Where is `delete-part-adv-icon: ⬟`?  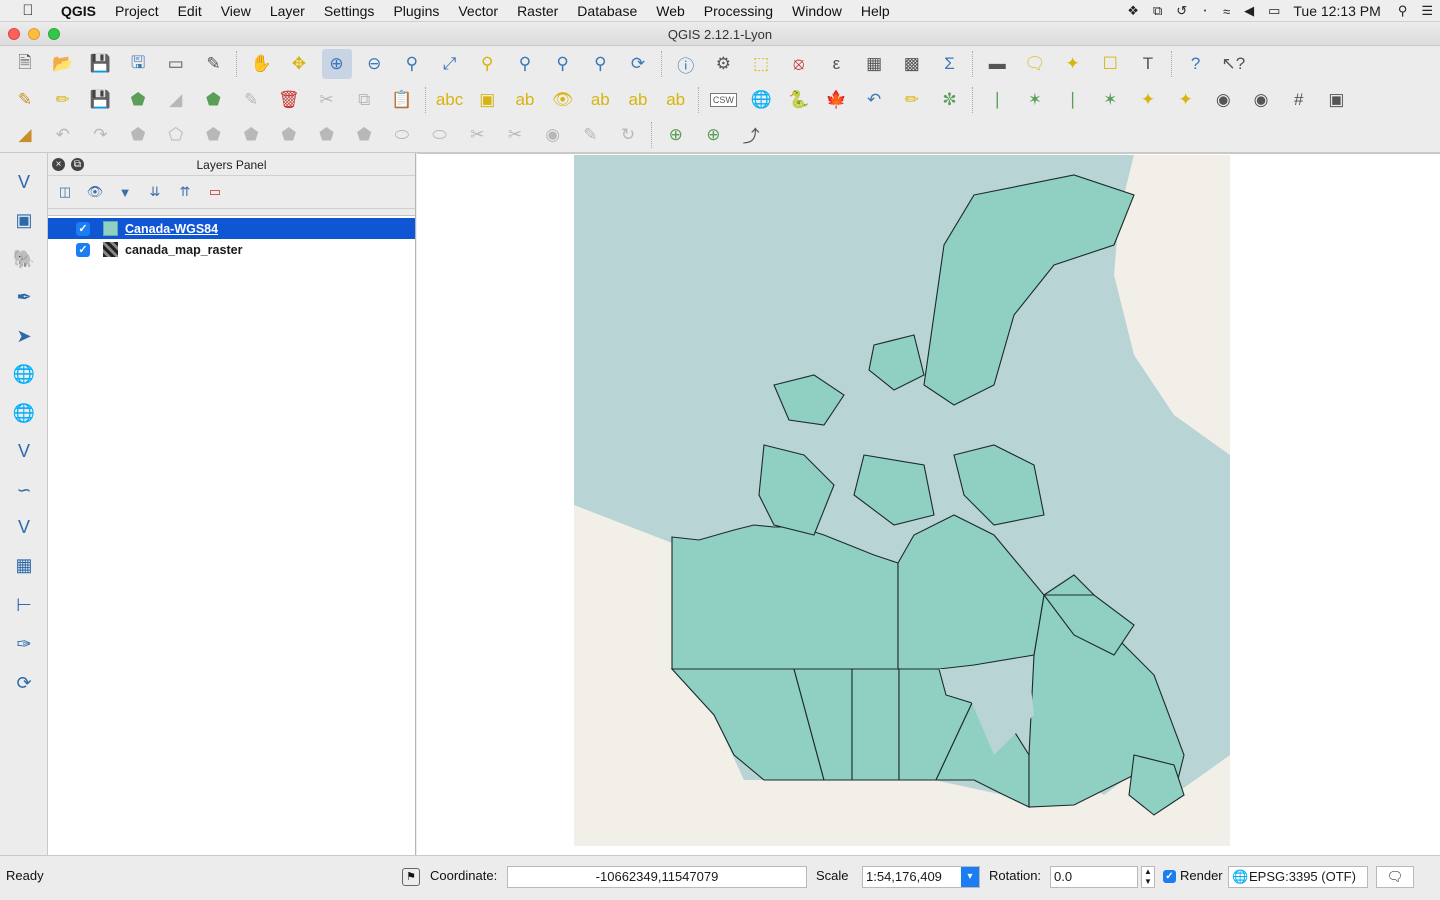
delete-part-adv-icon: ⬟ is located at coordinates (364, 135).